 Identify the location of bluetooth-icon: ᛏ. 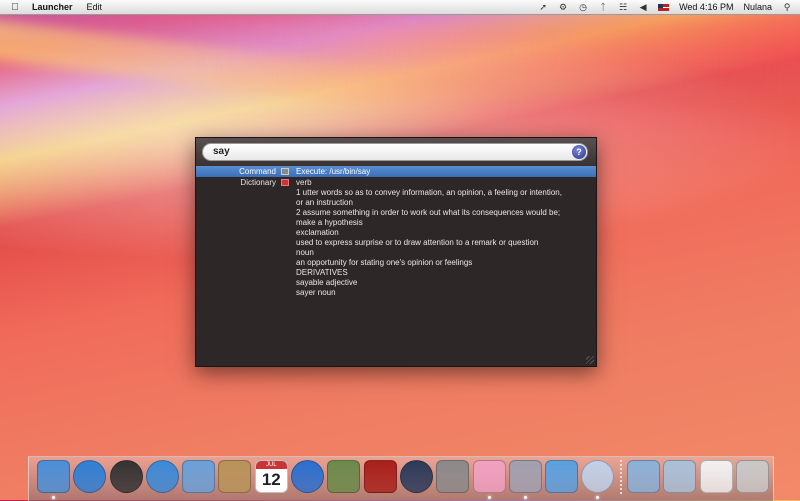
(603, 7).